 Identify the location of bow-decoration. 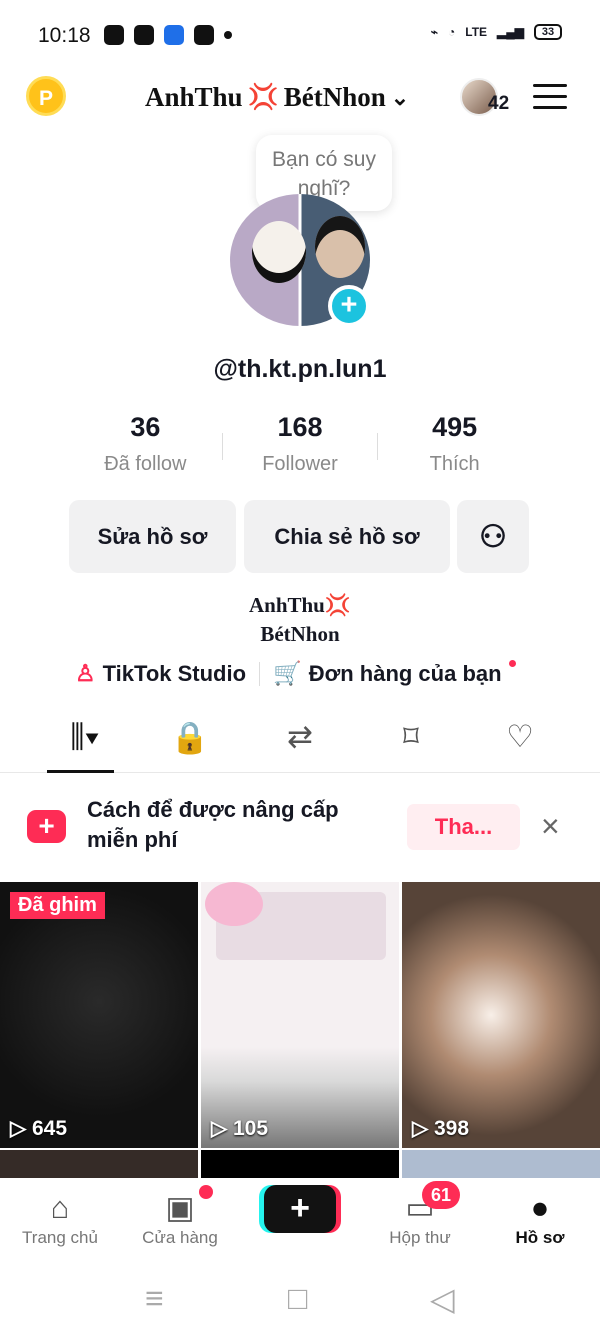
(234, 904).